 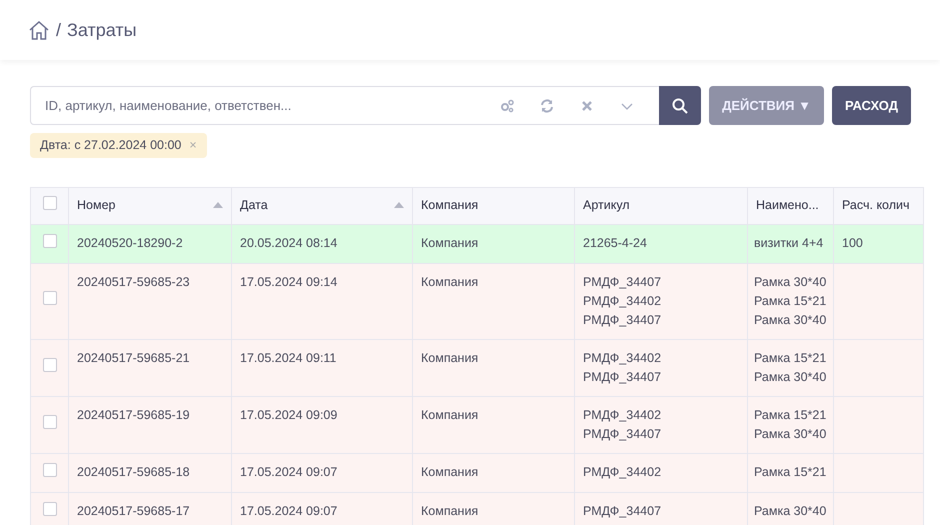 I want to click on table-row: 20240517-59685-23 17.05.2024 09:14 Компания РМДФ_34407 РМДФ_34402 РМДФ_34407 Рамка 30*40 Рамка 15*21 Рамка 30*40, so click(x=477, y=301).